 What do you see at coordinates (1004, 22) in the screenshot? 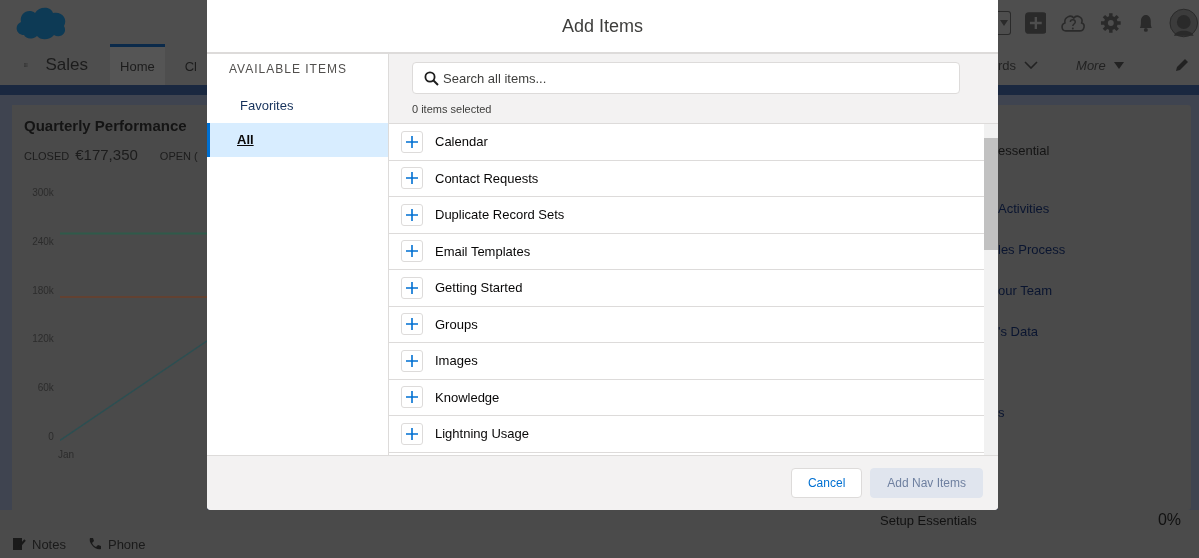
I see `dropdown-caret-icon` at bounding box center [1004, 22].